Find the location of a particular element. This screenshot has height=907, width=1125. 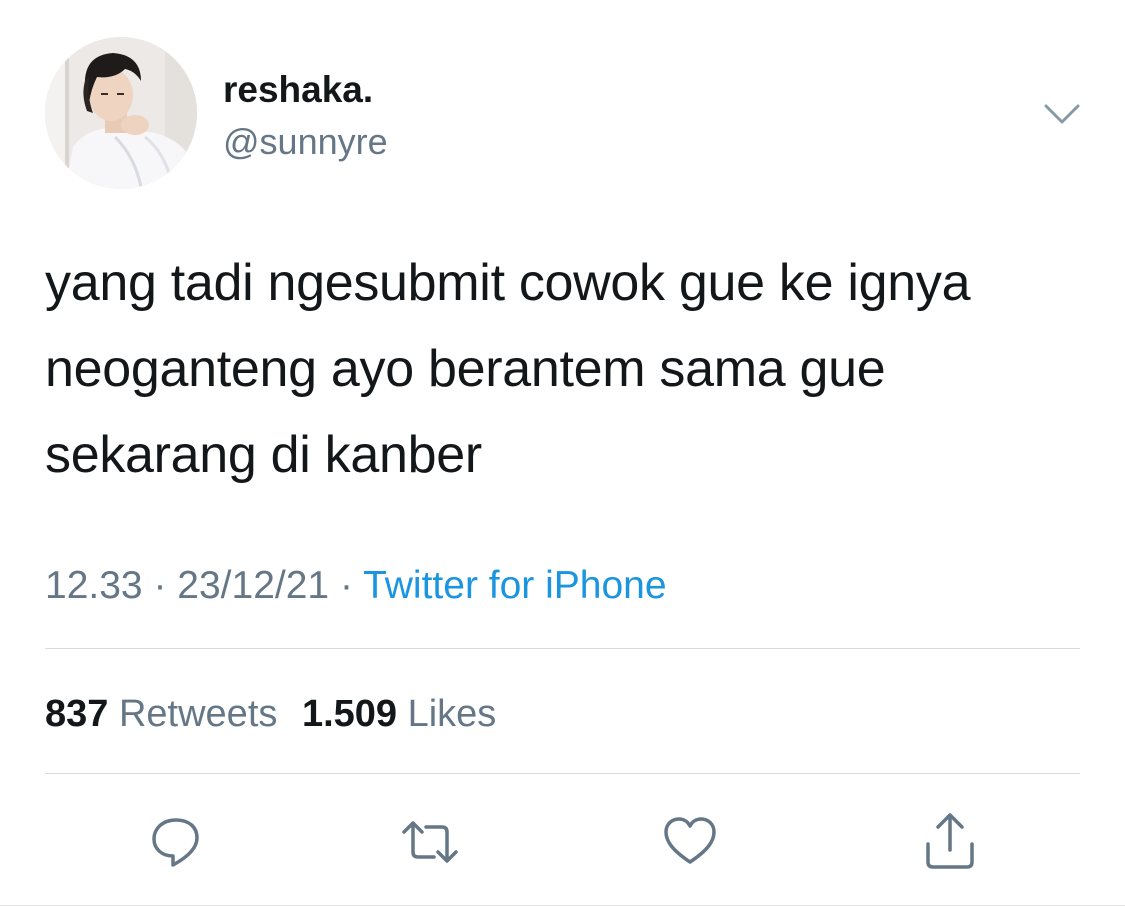

avatar is located at coordinates (121, 113).